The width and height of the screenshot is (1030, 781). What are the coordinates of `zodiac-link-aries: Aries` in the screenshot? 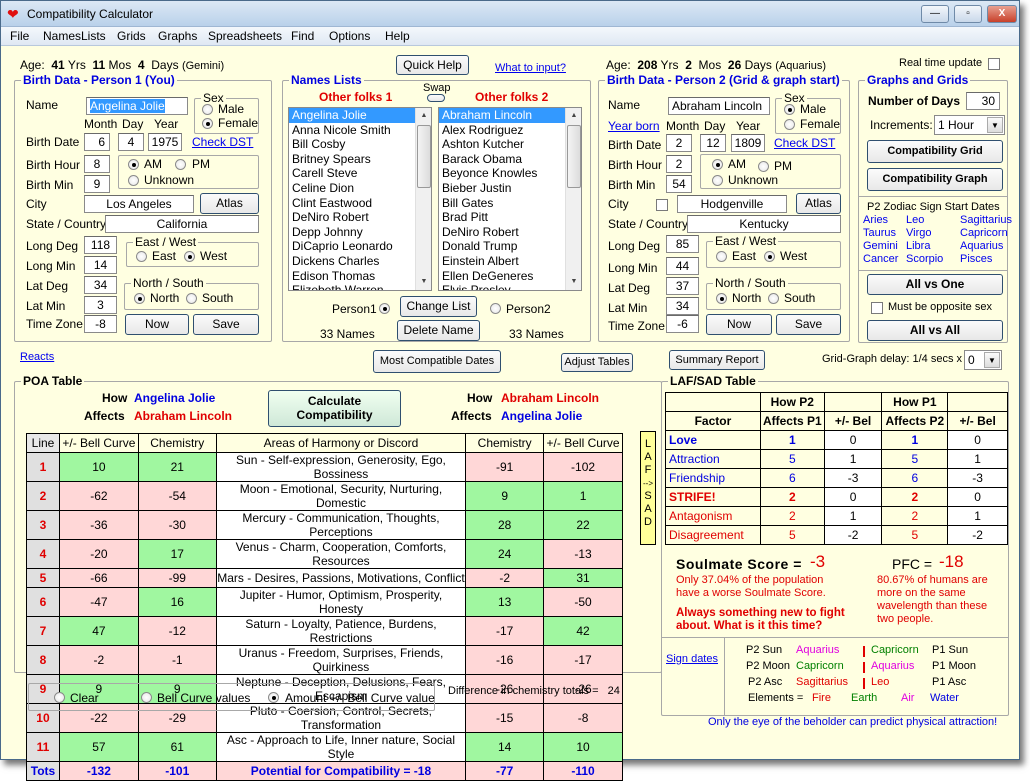 It's located at (875, 220).